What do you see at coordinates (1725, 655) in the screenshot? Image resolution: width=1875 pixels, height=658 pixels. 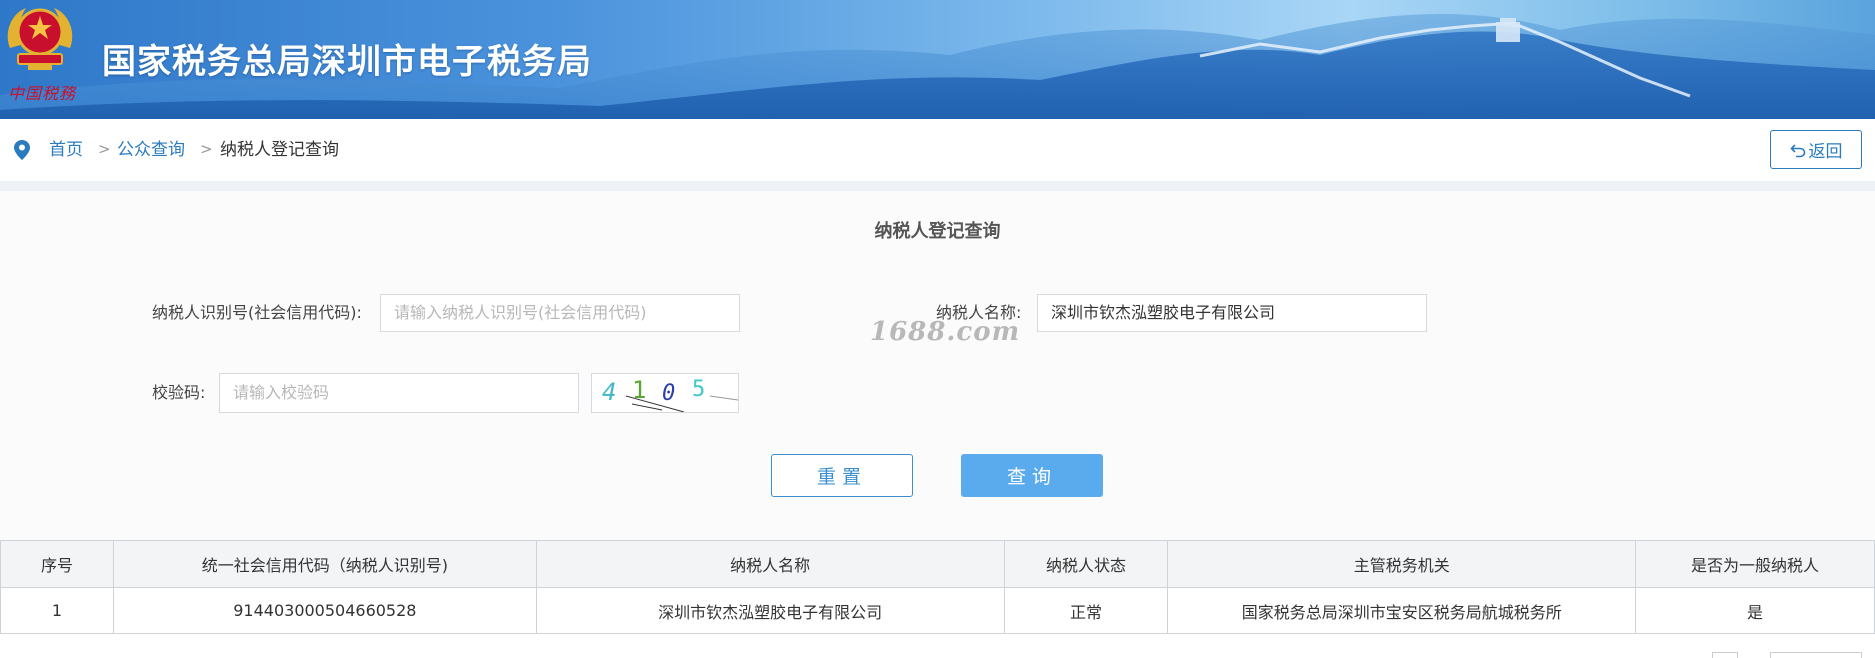 I see `pagination-current-page` at bounding box center [1725, 655].